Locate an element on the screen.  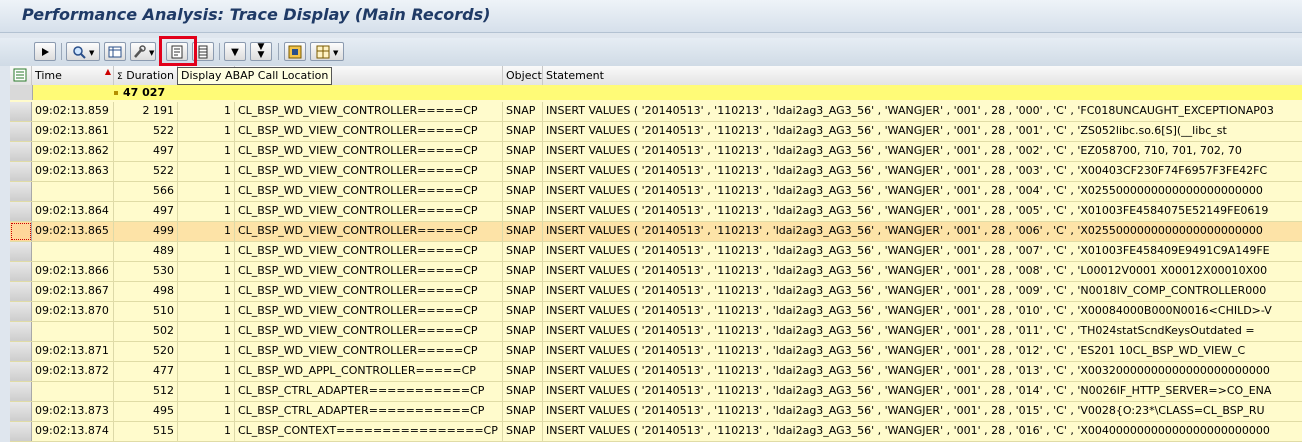
cell-time: 09:02:13.873 is located at coordinates (73, 411).